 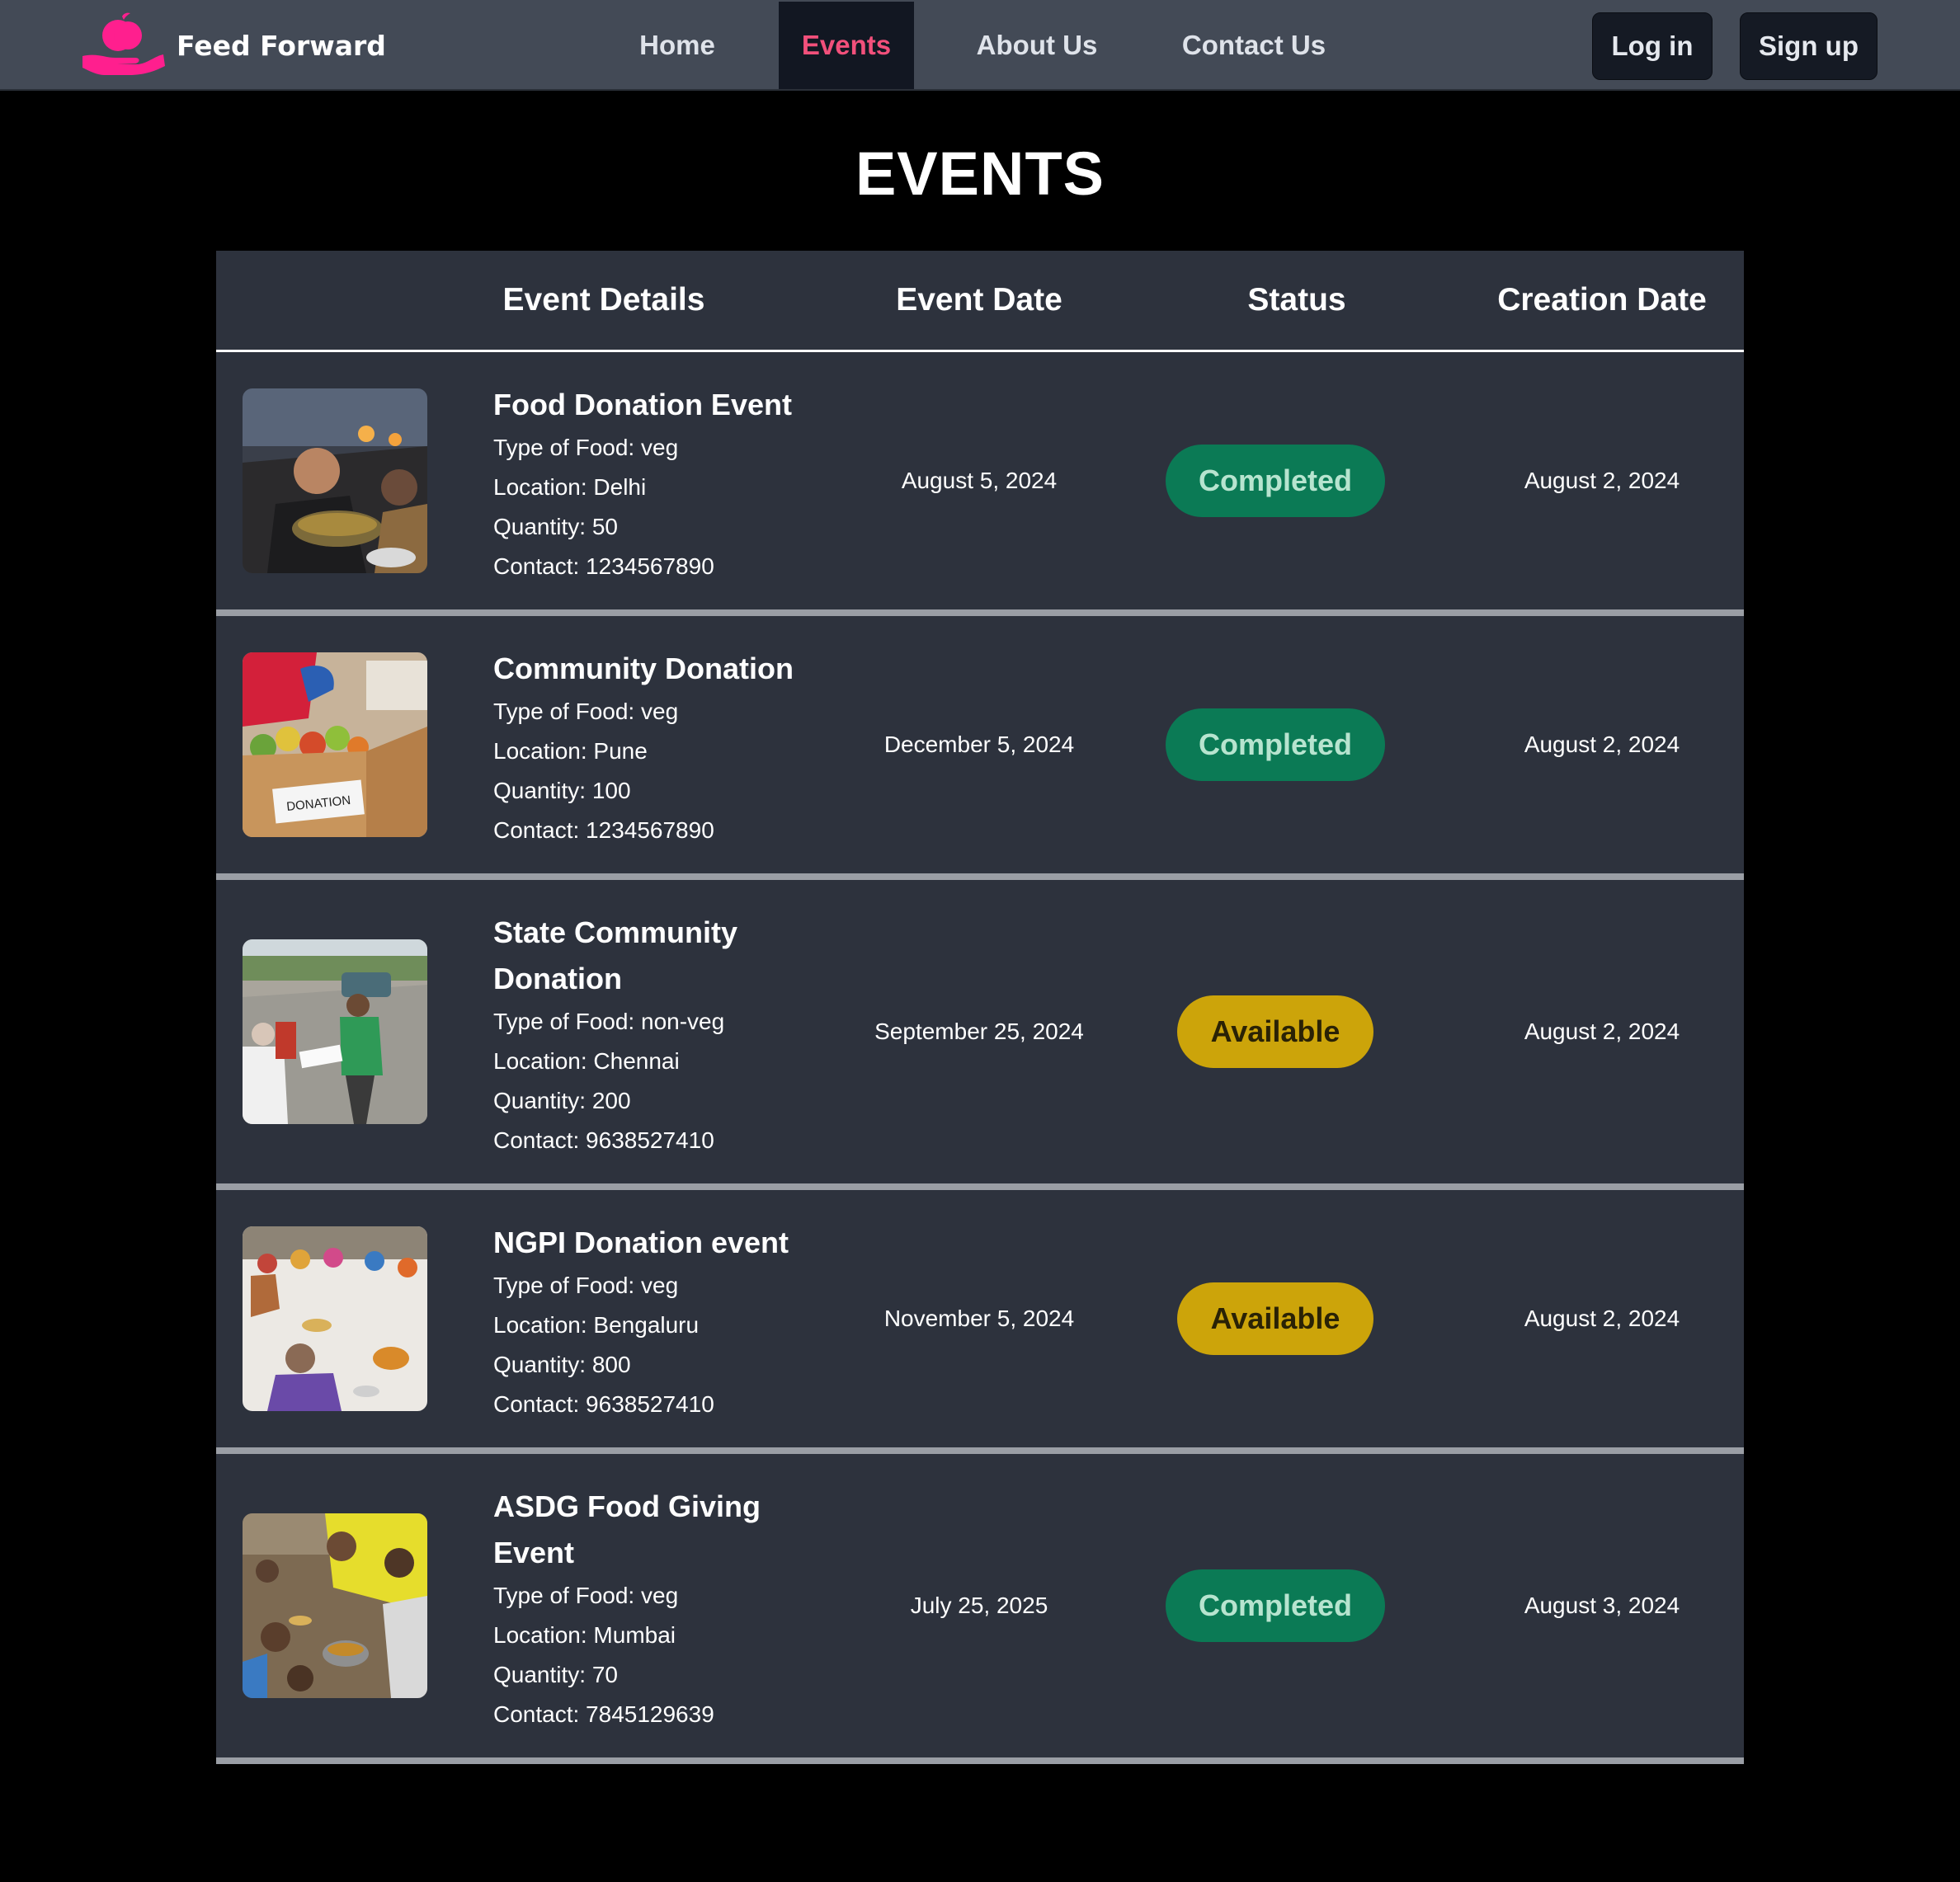 I want to click on event-title: ASDG Food Giving Event, so click(x=627, y=1529).